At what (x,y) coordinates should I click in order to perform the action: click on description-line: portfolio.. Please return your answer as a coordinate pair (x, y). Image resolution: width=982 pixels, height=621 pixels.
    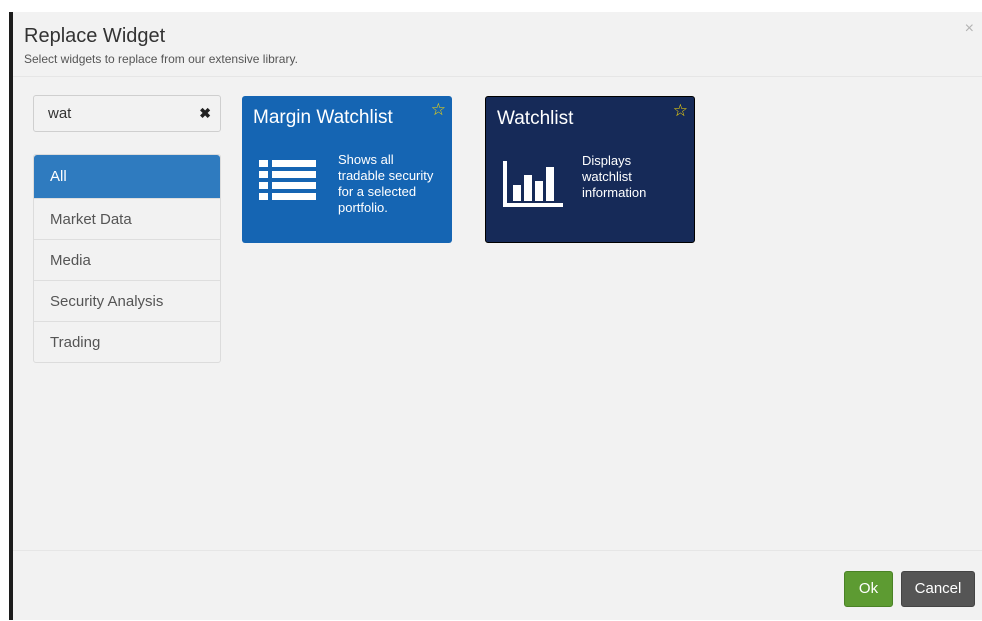
    Looking at the image, I should click on (363, 207).